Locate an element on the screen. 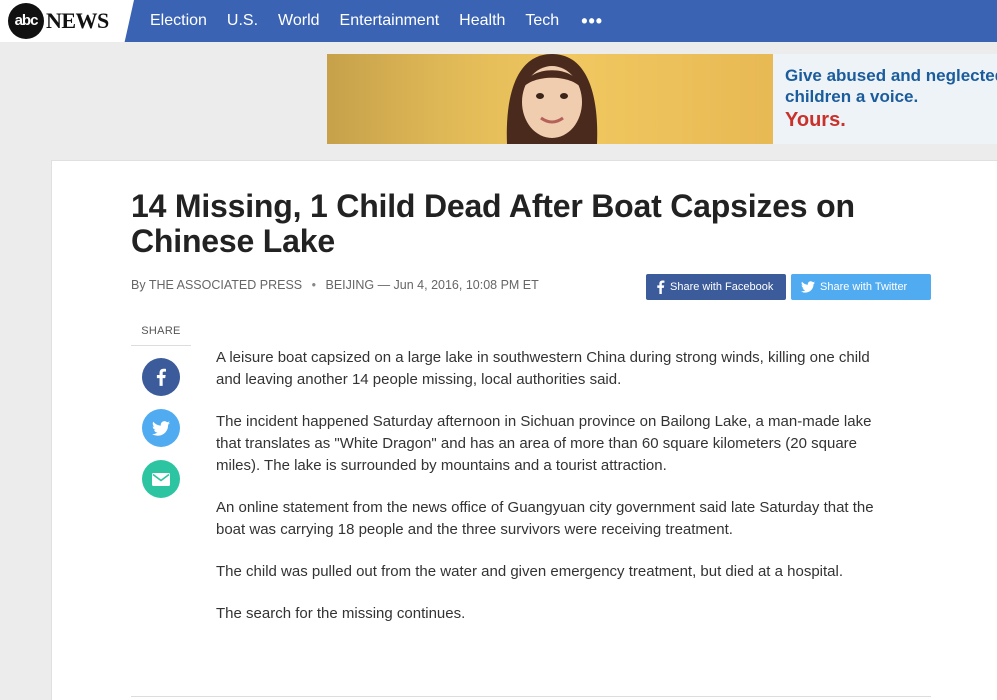 The width and height of the screenshot is (997, 700). abc-news-logo: abc NEWS is located at coordinates (67, 21).